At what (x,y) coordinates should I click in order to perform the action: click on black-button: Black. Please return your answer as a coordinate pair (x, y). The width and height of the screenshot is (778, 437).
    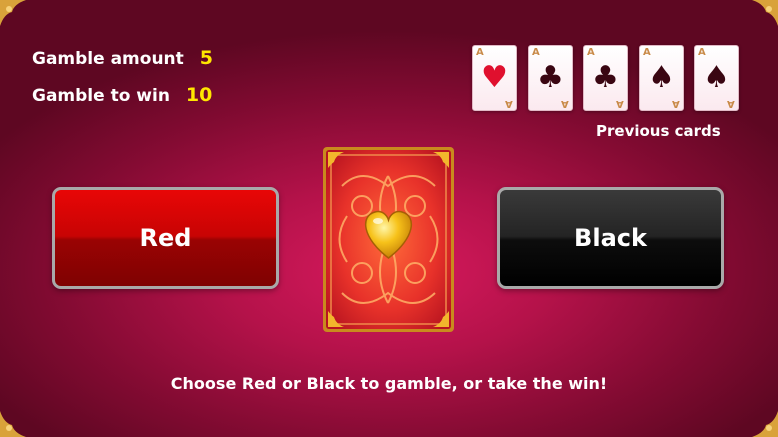
    Looking at the image, I should click on (610, 238).